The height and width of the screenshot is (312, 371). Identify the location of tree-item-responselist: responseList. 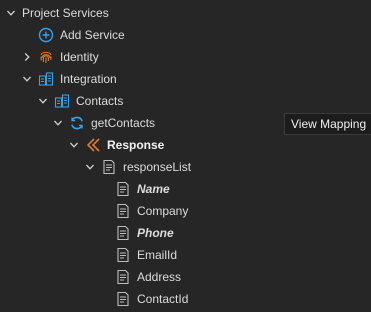
(185, 167).